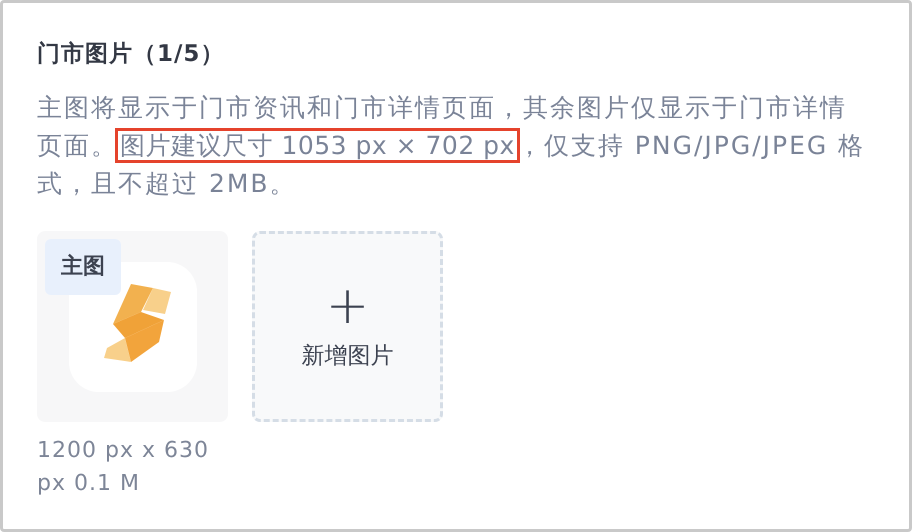  I want to click on image-caption: 1200 px x 630 px 0.1 M, so click(123, 467).